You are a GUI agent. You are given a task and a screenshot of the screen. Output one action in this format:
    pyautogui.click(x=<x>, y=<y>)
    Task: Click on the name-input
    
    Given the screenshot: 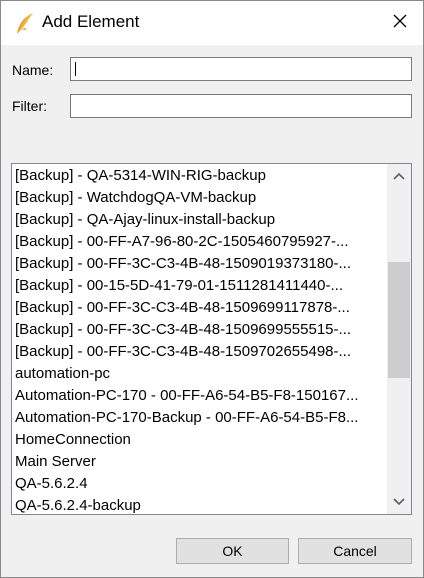 What is the action you would take?
    pyautogui.click(x=241, y=69)
    